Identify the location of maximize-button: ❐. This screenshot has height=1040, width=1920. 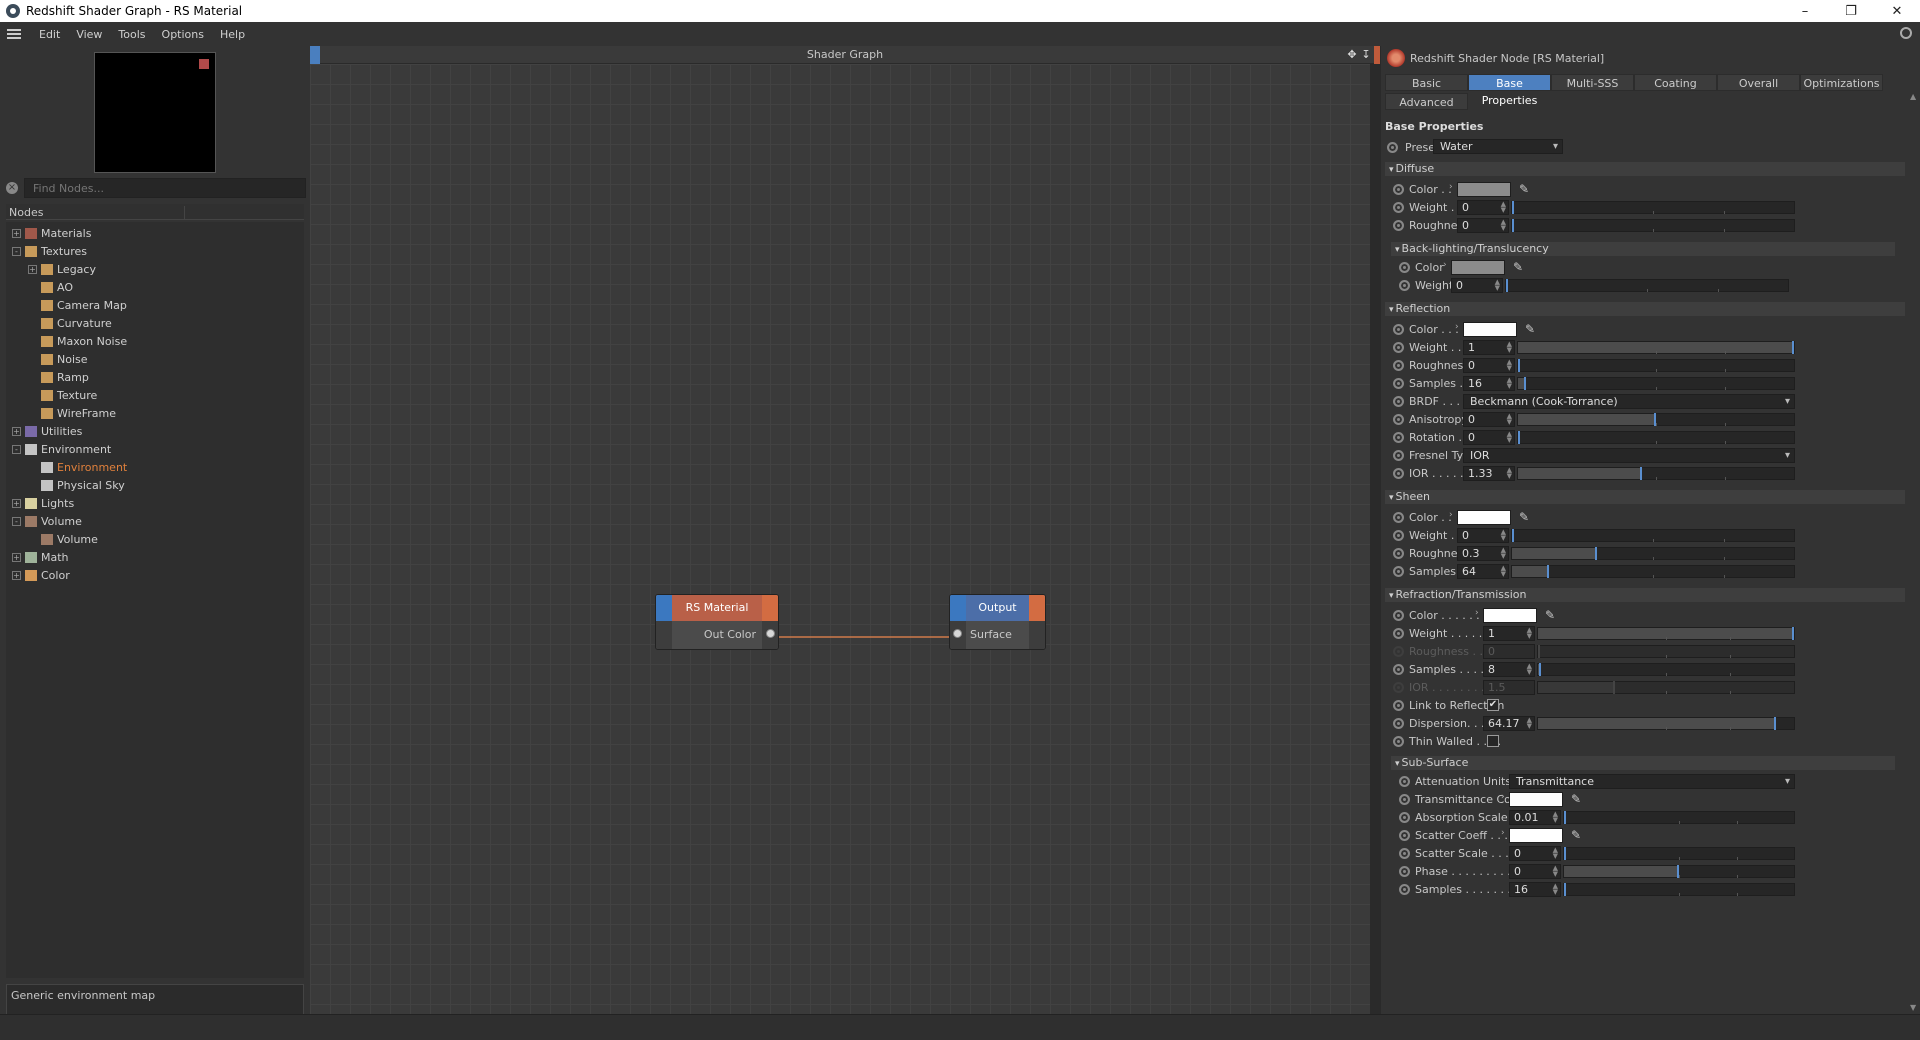
(1851, 11).